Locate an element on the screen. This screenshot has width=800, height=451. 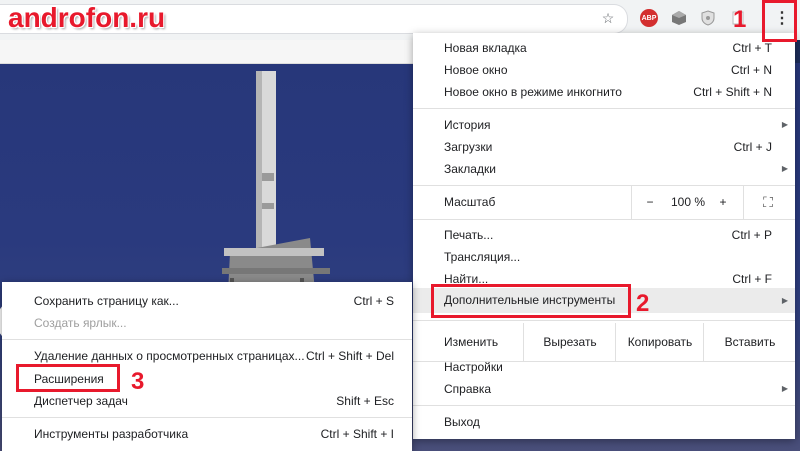
site-watermark: androfon.ru is located at coordinates (87, 17).